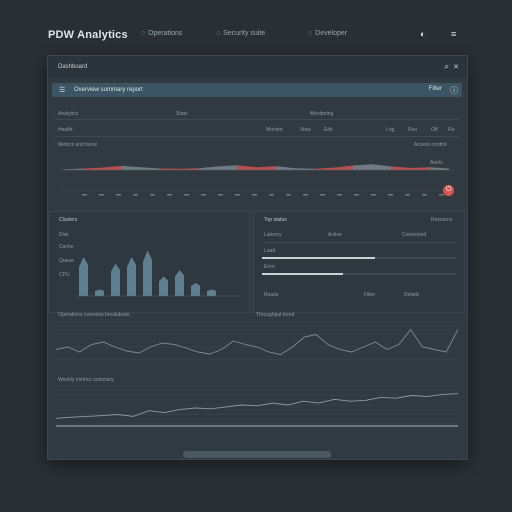 The image size is (512, 512). What do you see at coordinates (108, 90) in the screenshot?
I see `toolbar-label: Overview summary report` at bounding box center [108, 90].